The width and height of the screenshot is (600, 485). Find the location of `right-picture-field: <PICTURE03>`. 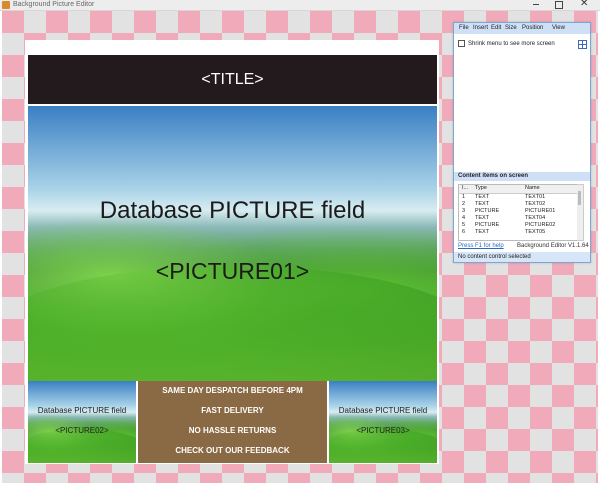

right-picture-field: <PICTURE03> is located at coordinates (383, 430).